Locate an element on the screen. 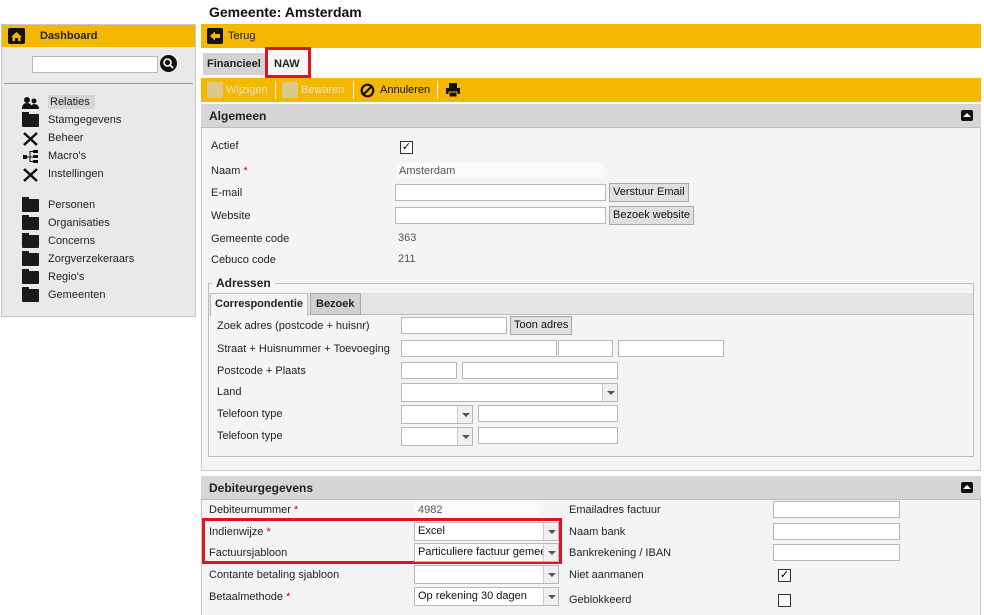 This screenshot has width=984, height=615. straat-label: Straat + Huisnummer + Toevoeging is located at coordinates (303, 349).